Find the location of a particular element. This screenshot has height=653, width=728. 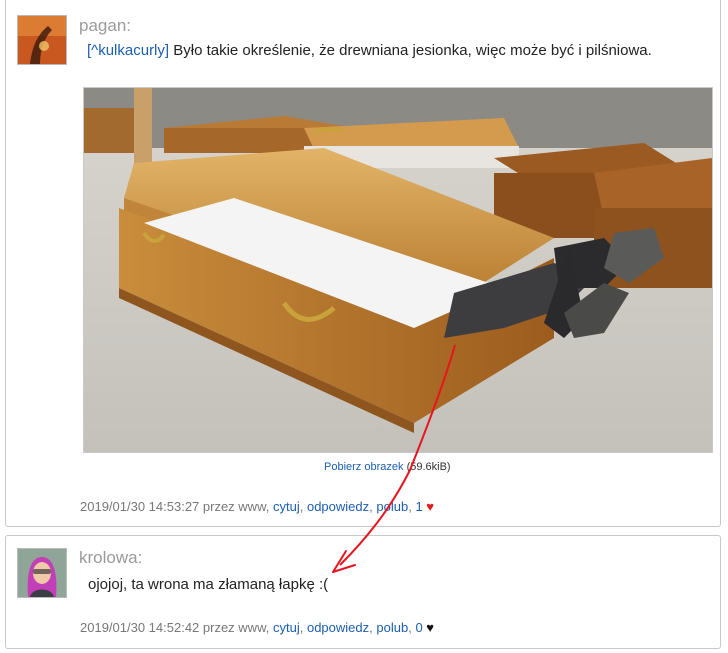

download-size: (59.6kiB) is located at coordinates (428, 467).